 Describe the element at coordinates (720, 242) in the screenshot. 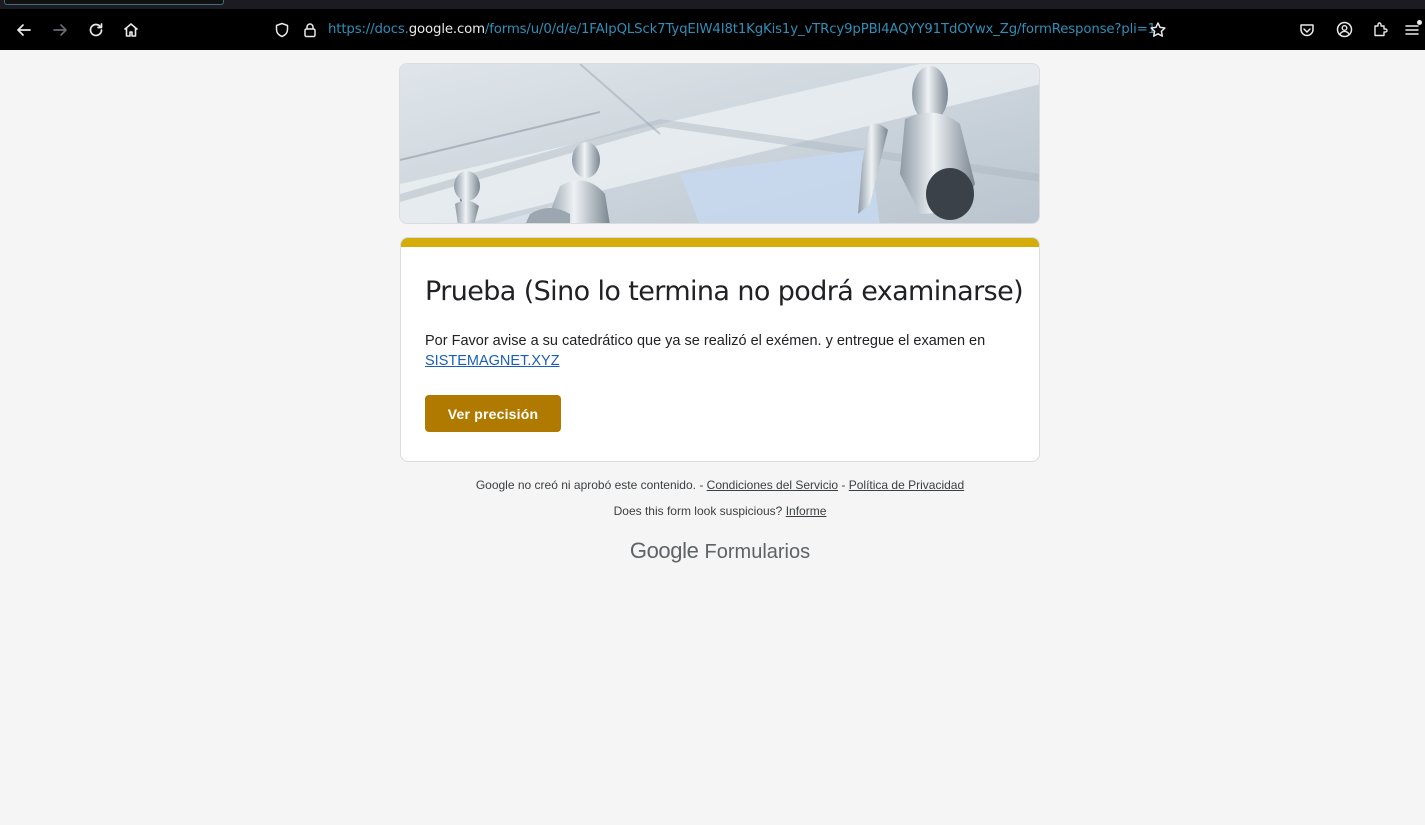

I see `card-accent-bar` at that location.